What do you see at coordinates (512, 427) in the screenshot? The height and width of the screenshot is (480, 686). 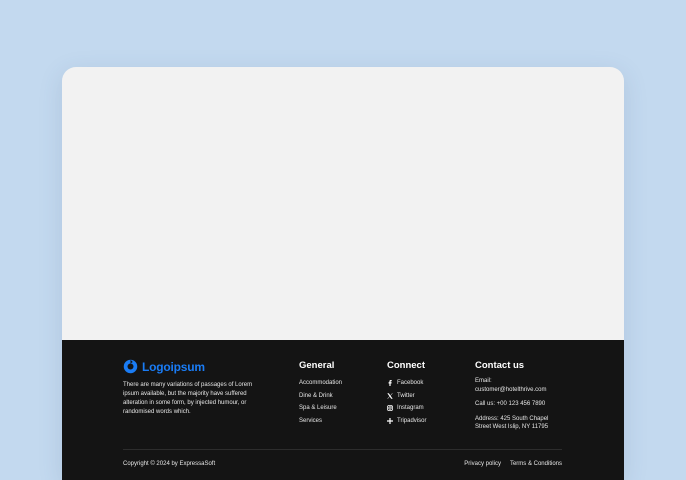 I see `address-line-2: Street West Islip, NY 11795` at bounding box center [512, 427].